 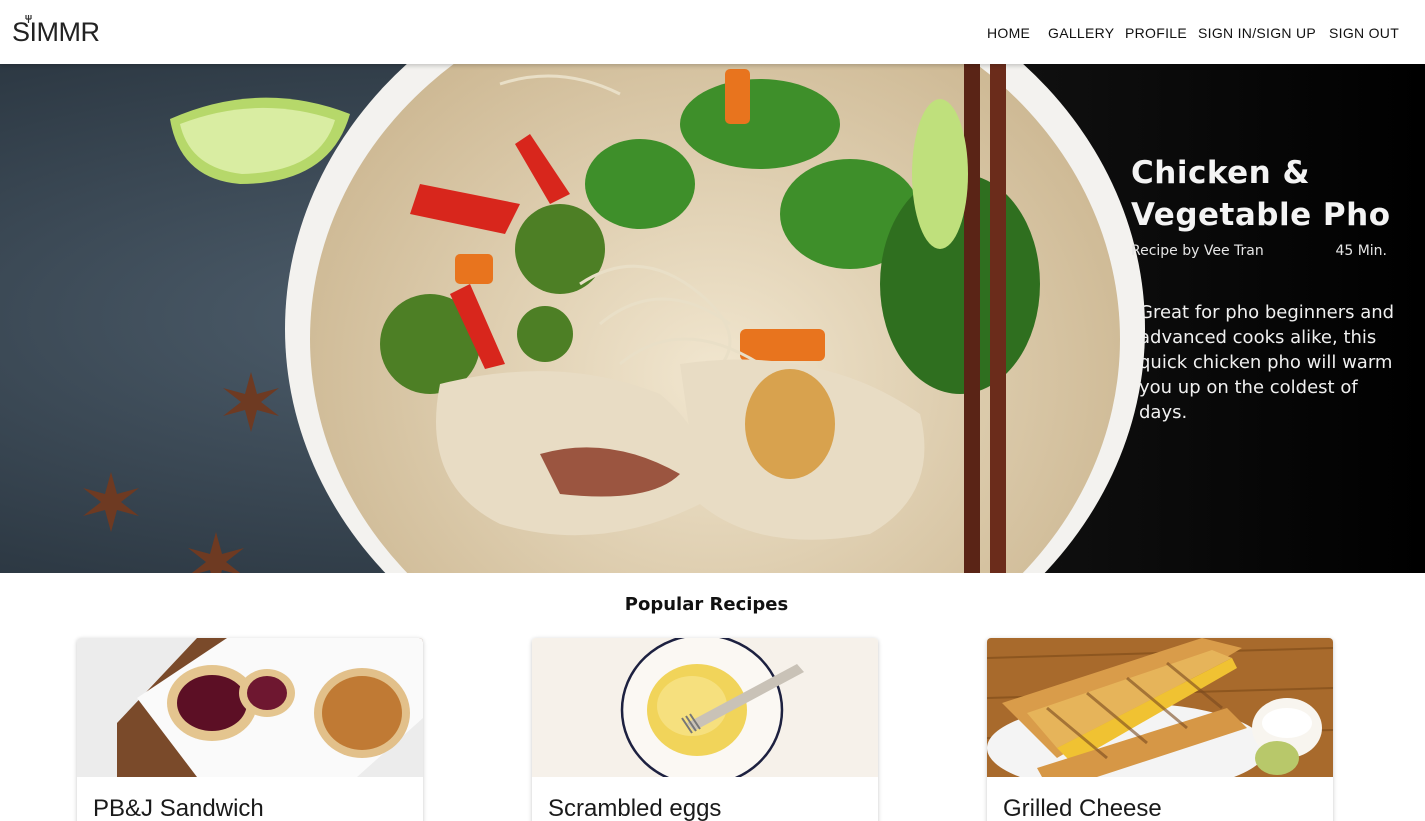 What do you see at coordinates (28, 19) in the screenshot?
I see `fork-icon` at bounding box center [28, 19].